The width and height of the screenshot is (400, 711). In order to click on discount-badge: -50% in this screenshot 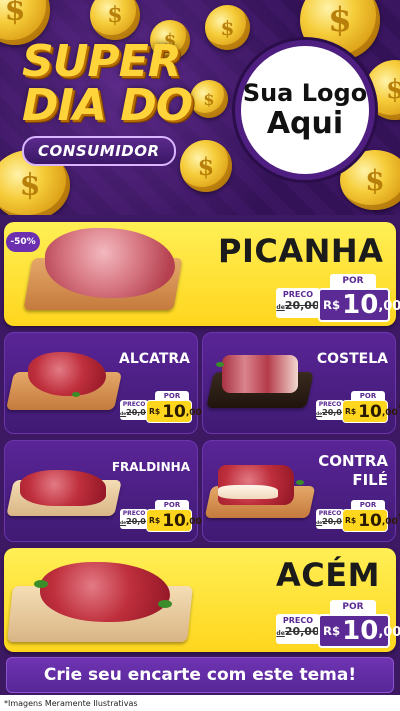, I will do `click(23, 242)`.